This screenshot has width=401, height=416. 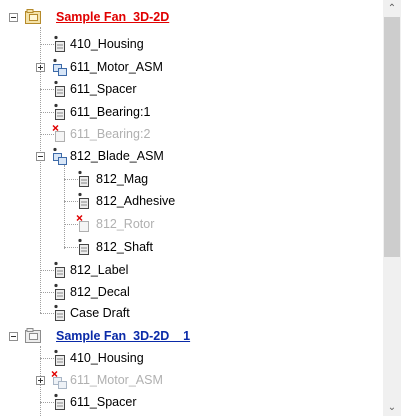 What do you see at coordinates (64, 207) in the screenshot?
I see `tree-connector` at bounding box center [64, 207].